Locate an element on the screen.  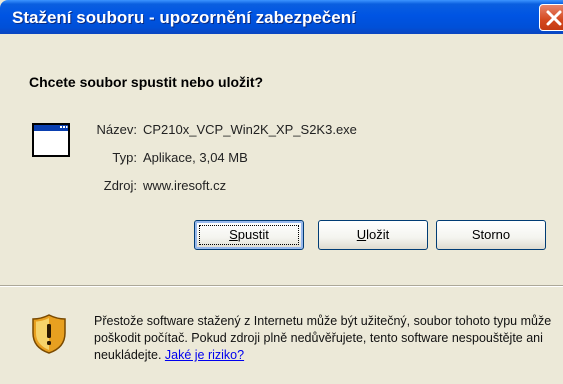
cancel-button: Storno is located at coordinates (491, 235).